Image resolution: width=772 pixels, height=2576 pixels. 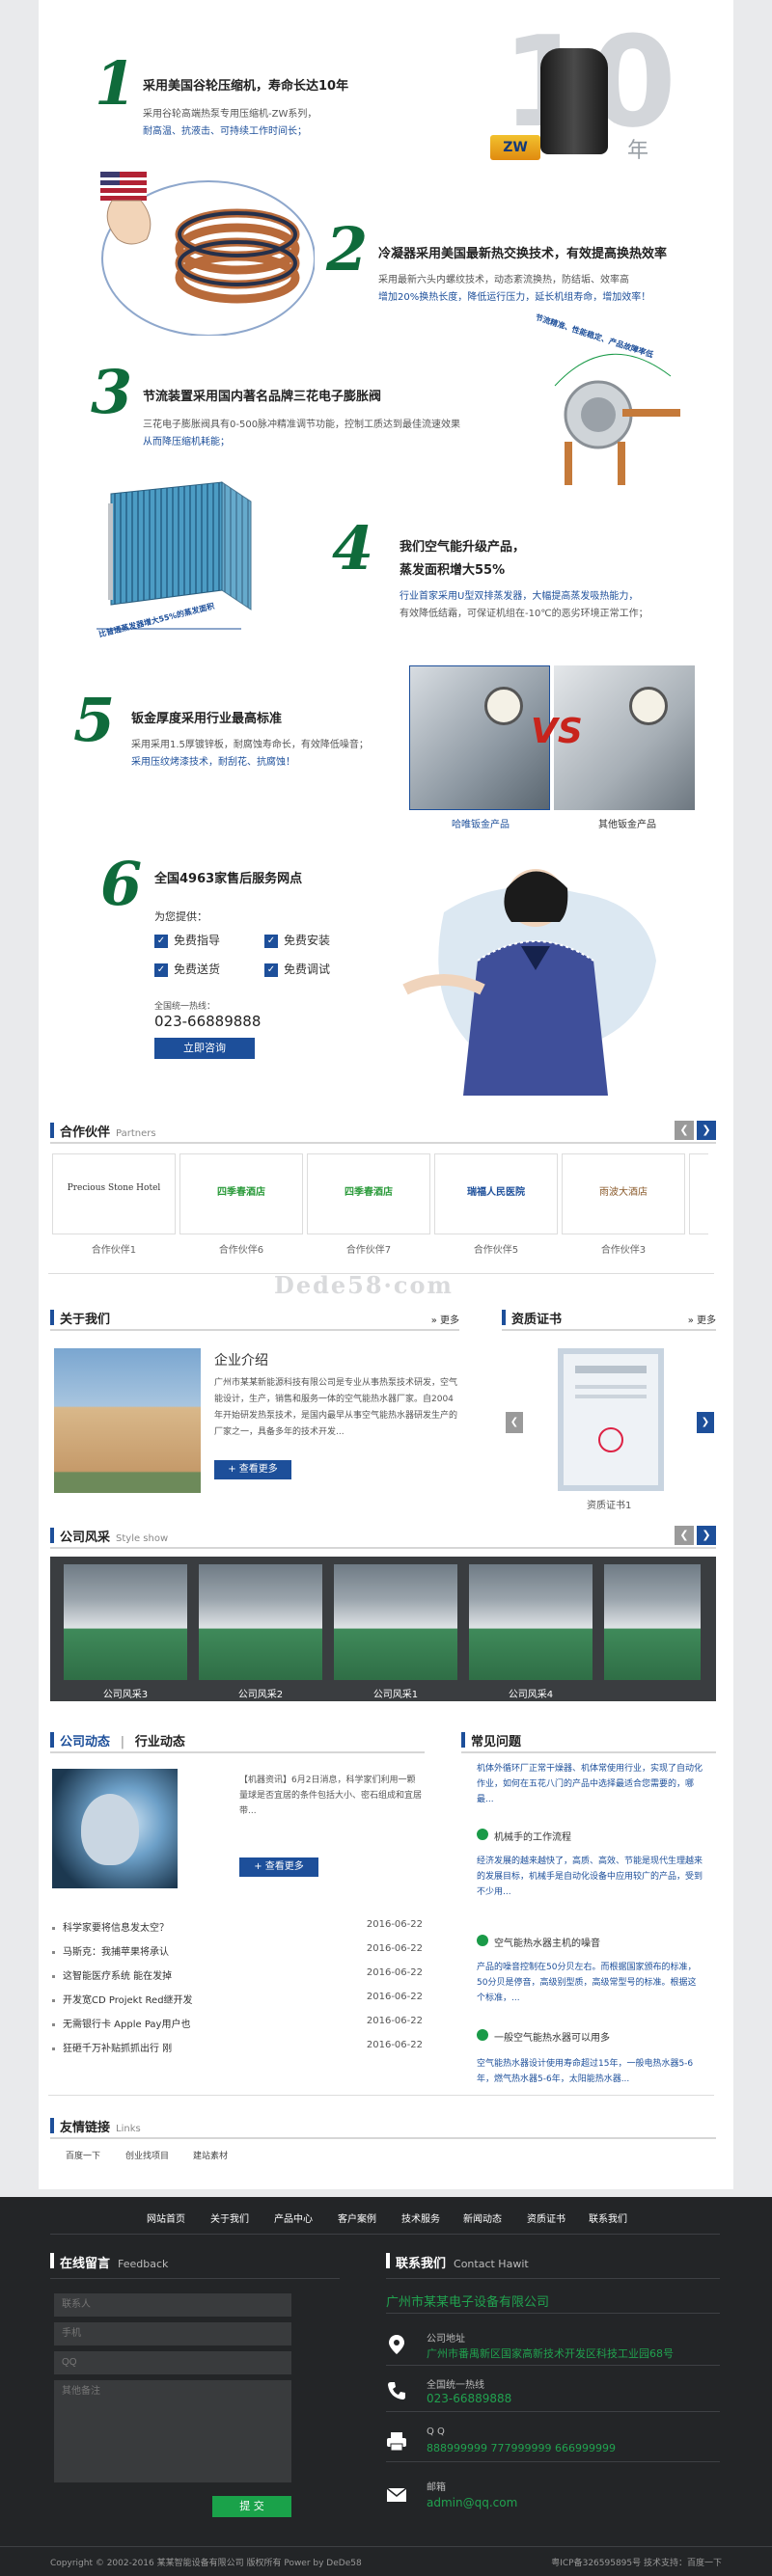 I want to click on service-item-1-label: 免费指导, so click(x=197, y=940).